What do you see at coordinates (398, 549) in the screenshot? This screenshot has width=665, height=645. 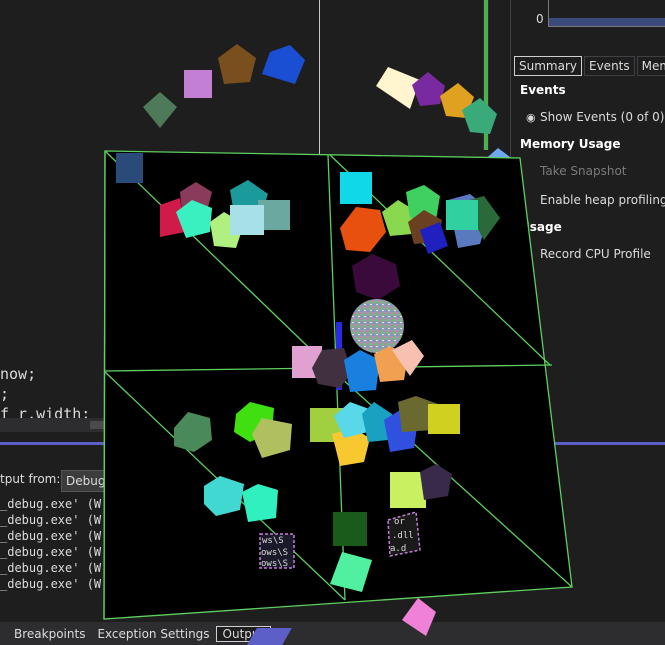 I see `text-cube-line: a.d` at bounding box center [398, 549].